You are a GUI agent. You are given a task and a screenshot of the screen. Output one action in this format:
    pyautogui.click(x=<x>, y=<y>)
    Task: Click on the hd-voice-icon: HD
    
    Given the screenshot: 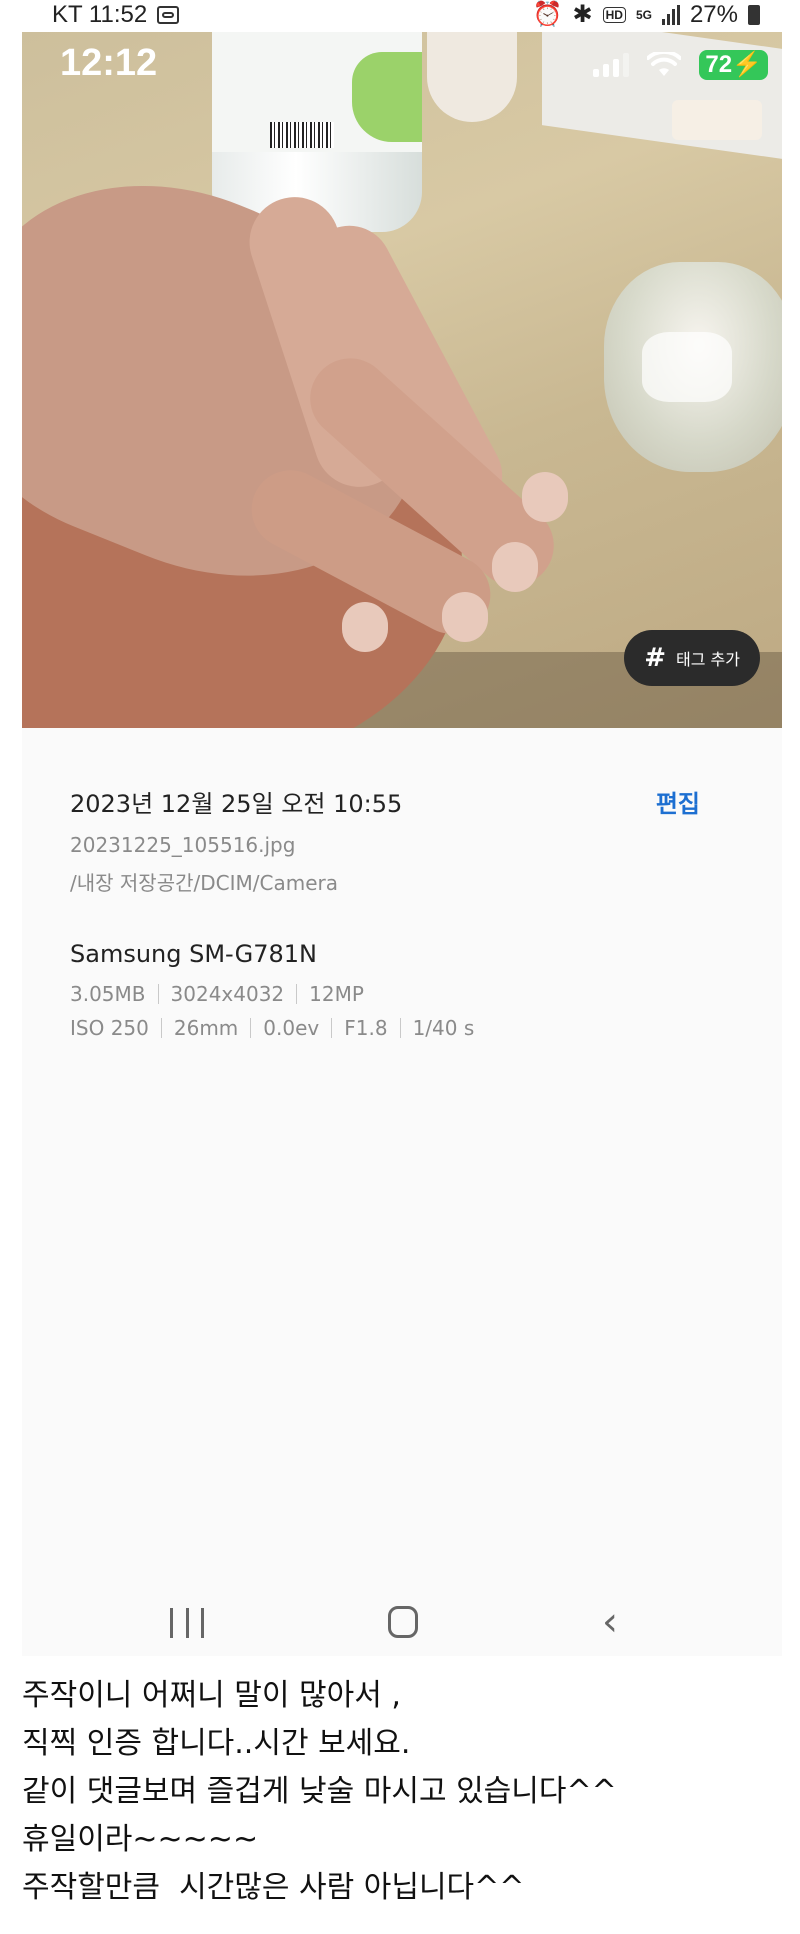 What is the action you would take?
    pyautogui.click(x=614, y=15)
    